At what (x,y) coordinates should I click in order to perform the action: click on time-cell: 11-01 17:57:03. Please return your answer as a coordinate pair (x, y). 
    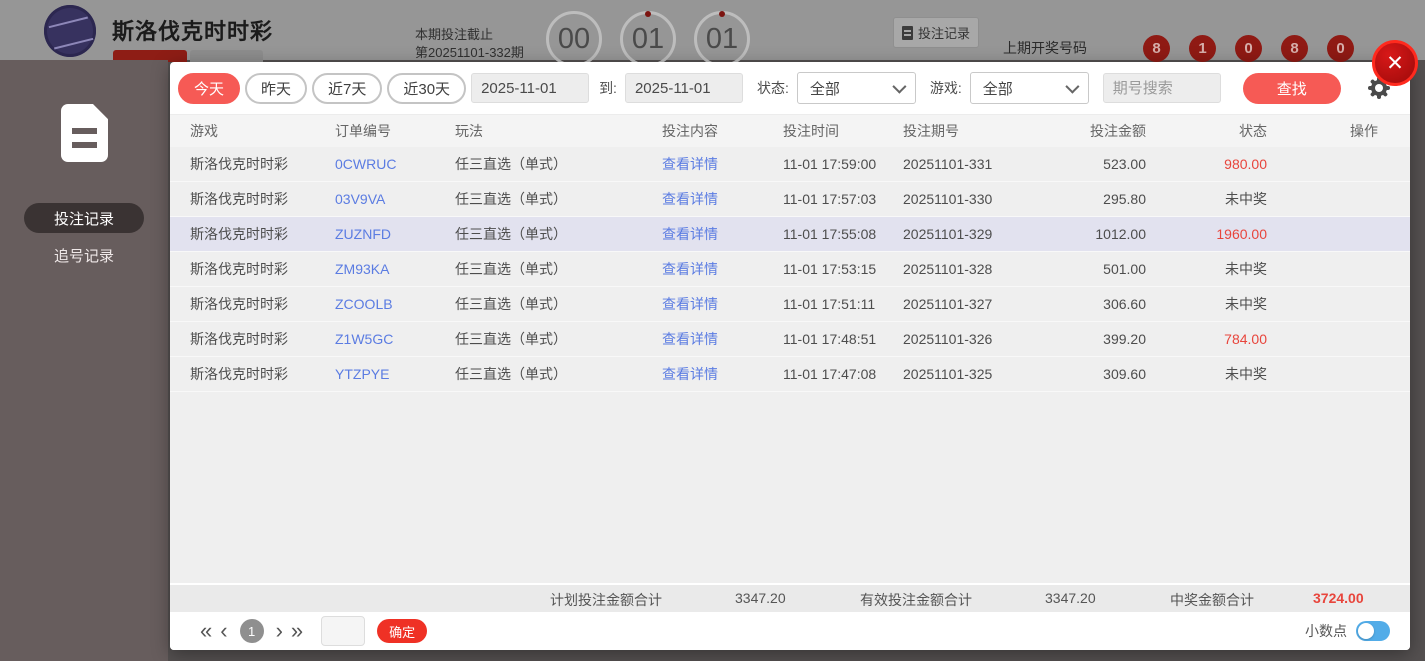
    Looking at the image, I should click on (830, 199).